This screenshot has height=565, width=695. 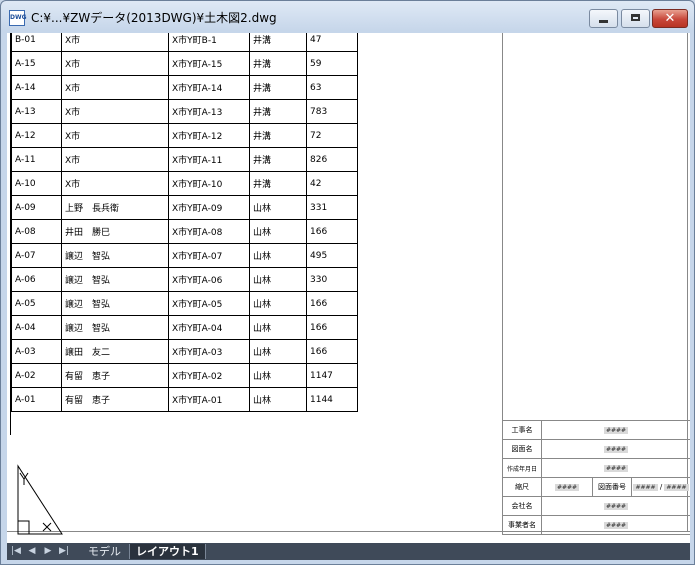 What do you see at coordinates (36, 327) in the screenshot?
I see `parcel-id-cell: A-04` at bounding box center [36, 327].